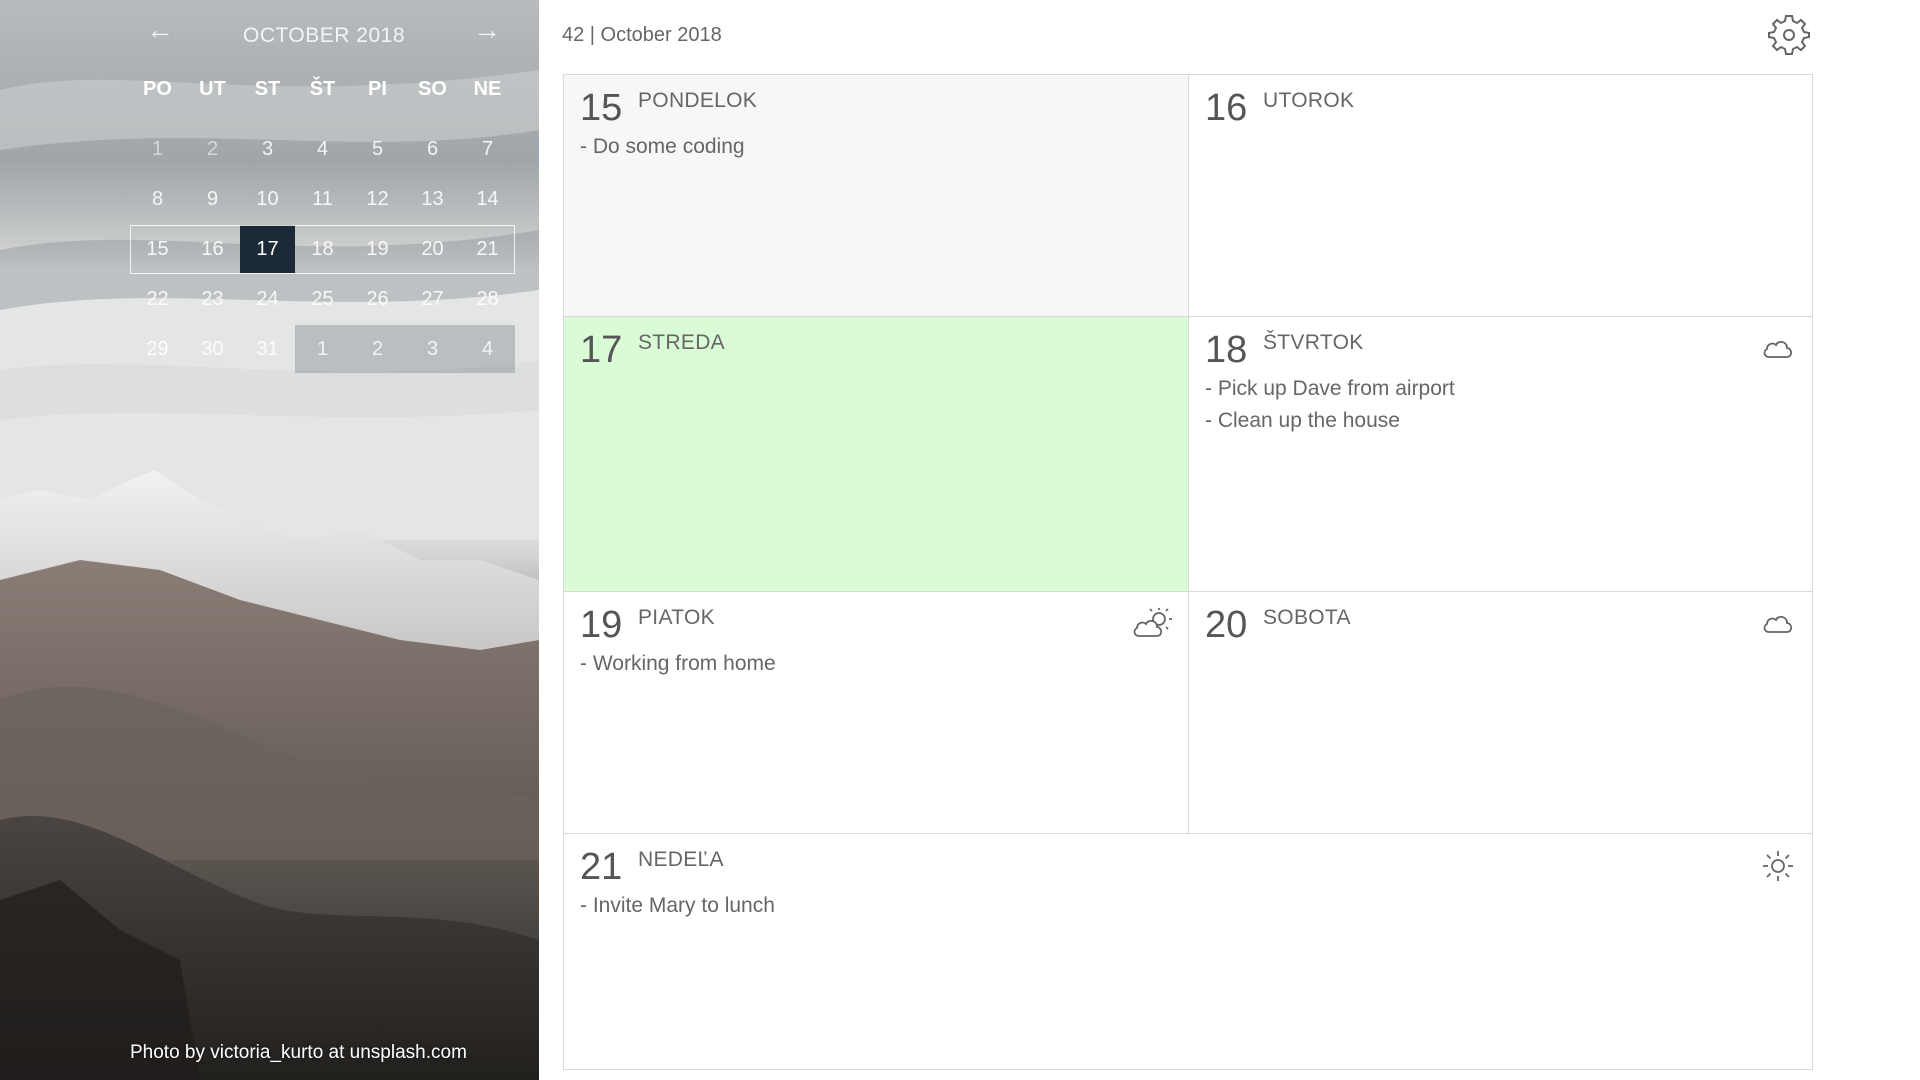 Image resolution: width=1920 pixels, height=1080 pixels. I want to click on day-number: 21, so click(601, 867).